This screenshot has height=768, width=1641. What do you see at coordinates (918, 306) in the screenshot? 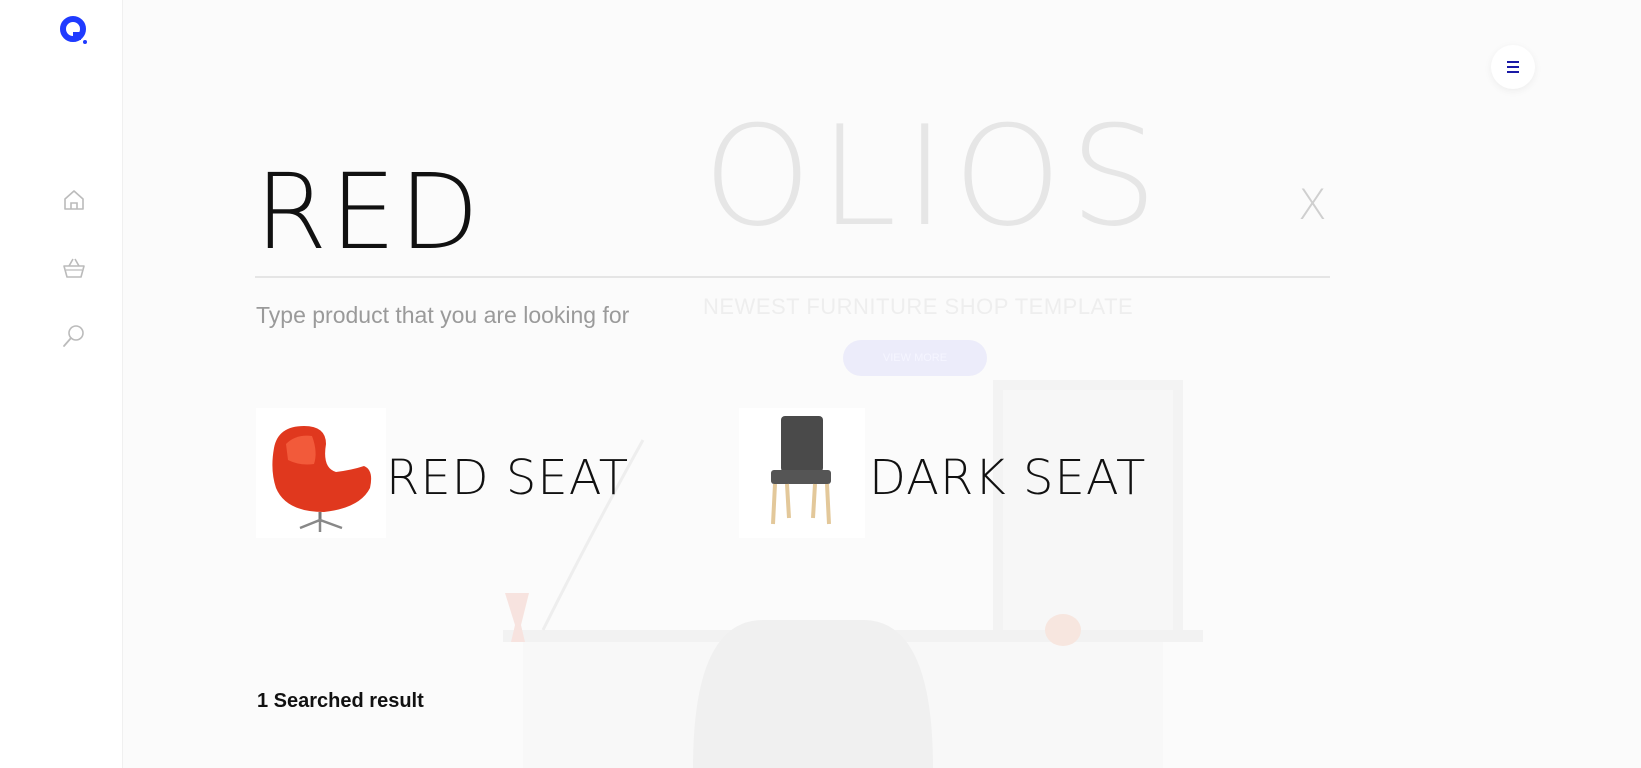
I see `hero-subtitle: NEWEST FURNITURE SHOP TEMPLATE` at bounding box center [918, 306].